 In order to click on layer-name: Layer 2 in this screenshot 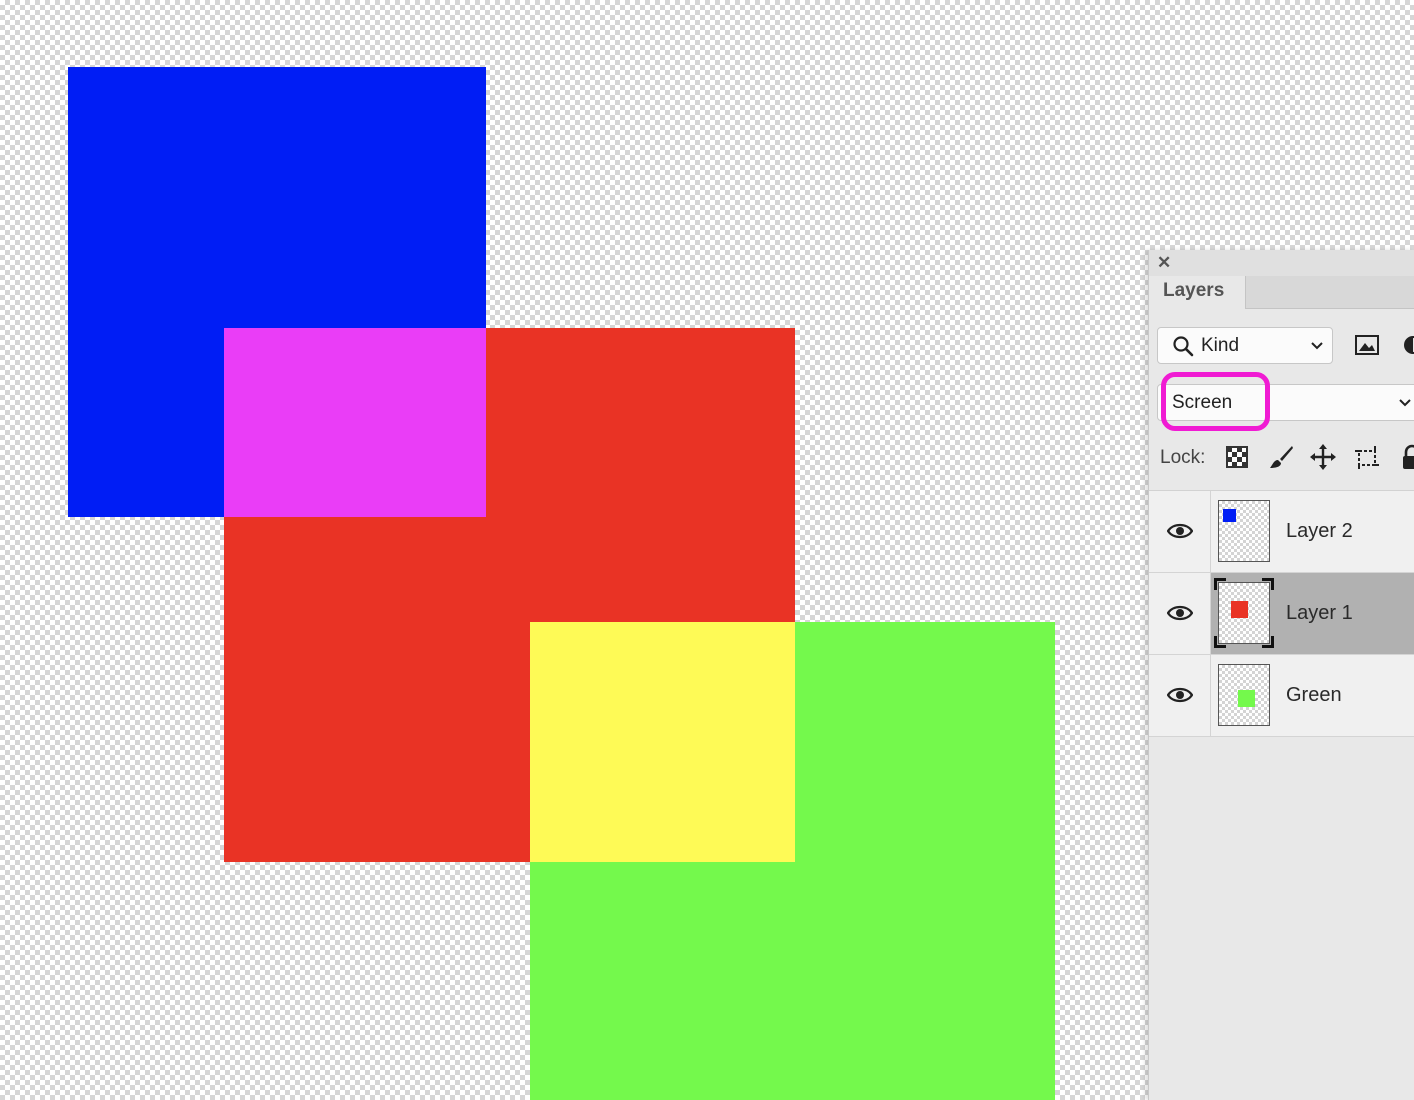, I will do `click(1319, 531)`.